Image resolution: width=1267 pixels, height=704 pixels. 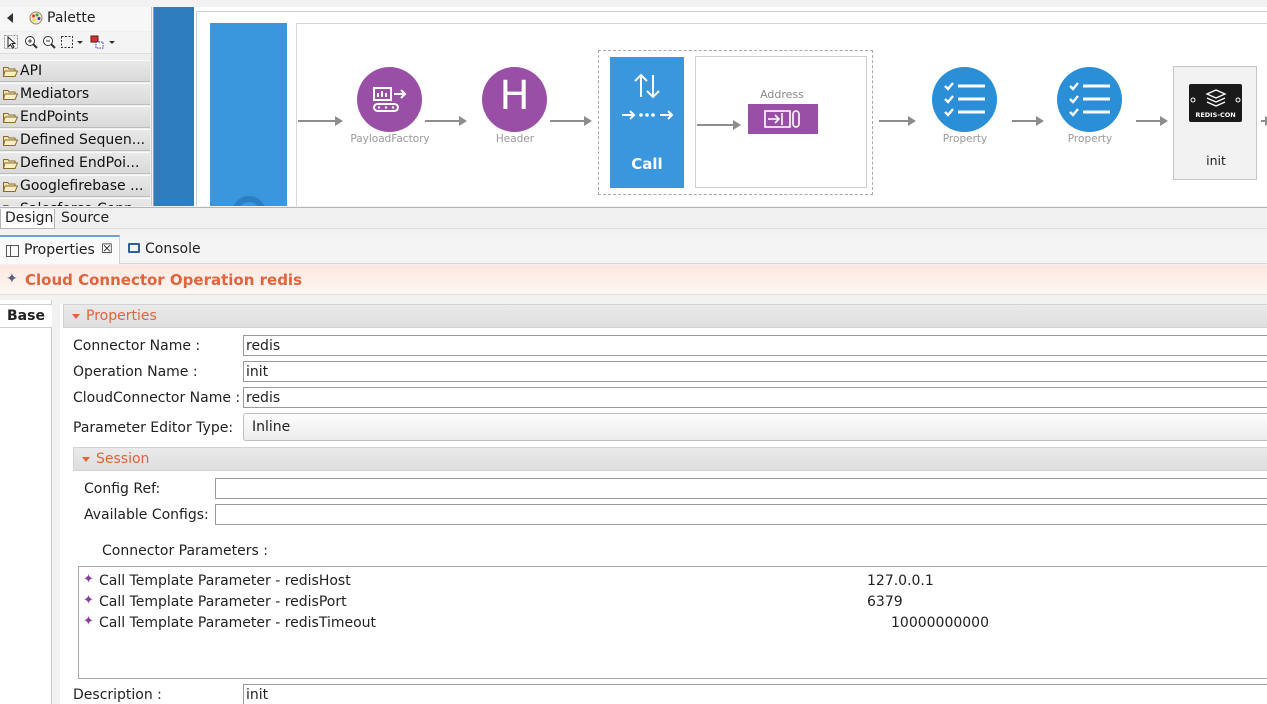 I want to click on palette-drawer: API, so click(x=75, y=71).